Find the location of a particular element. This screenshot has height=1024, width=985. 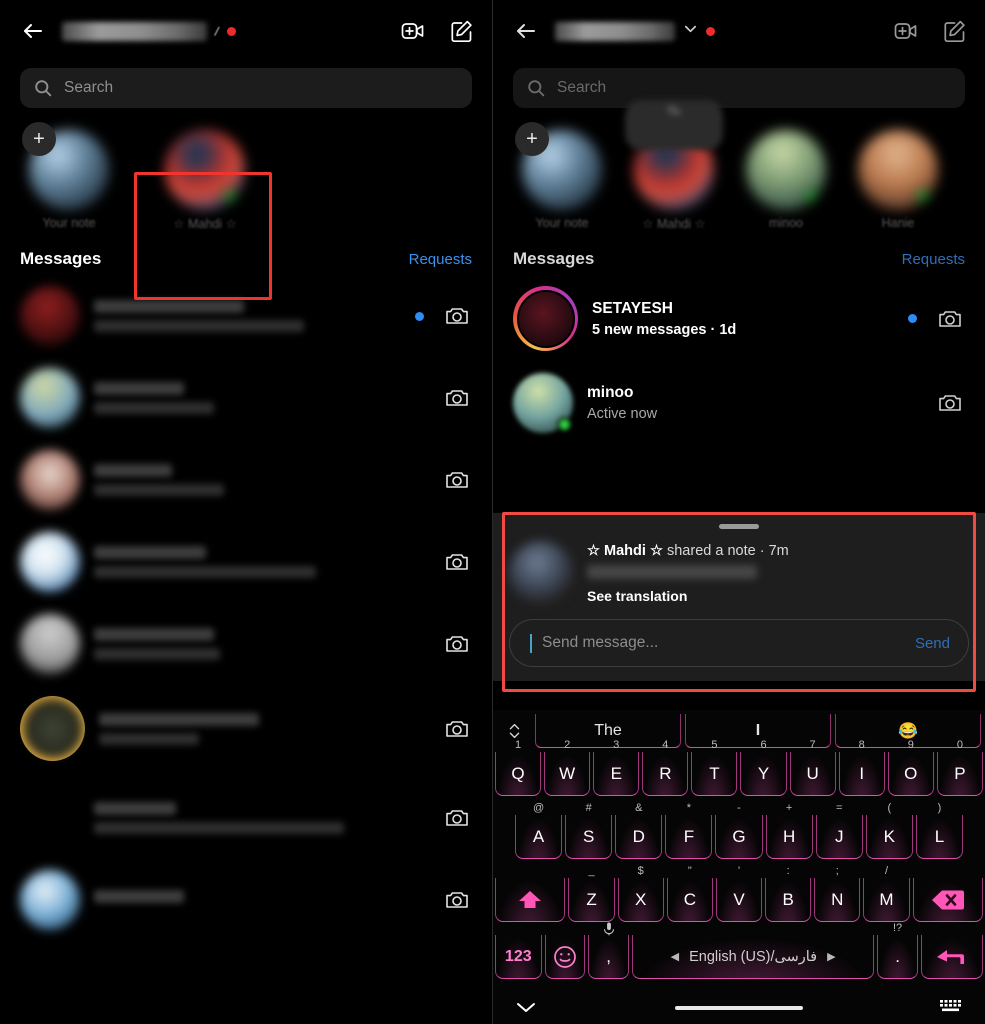

table-row: SETAYESH 5 new messages · 1d is located at coordinates (739, 318).